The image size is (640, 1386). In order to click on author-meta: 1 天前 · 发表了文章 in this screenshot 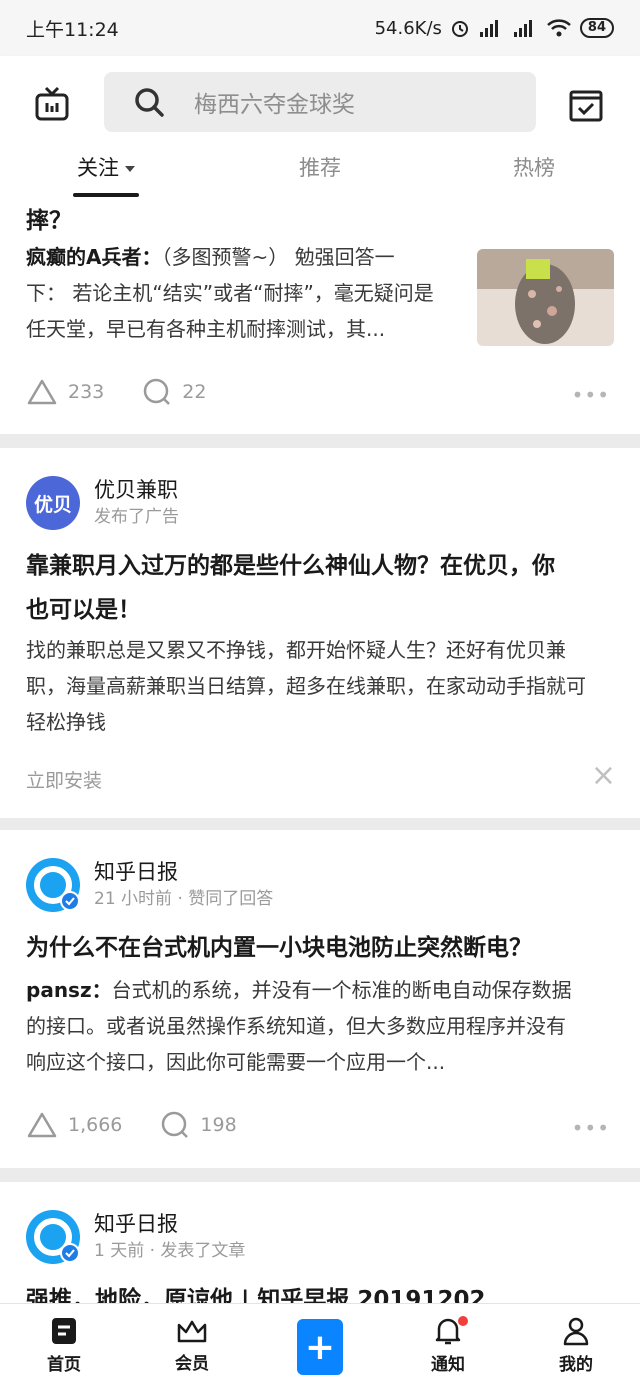, I will do `click(170, 1251)`.